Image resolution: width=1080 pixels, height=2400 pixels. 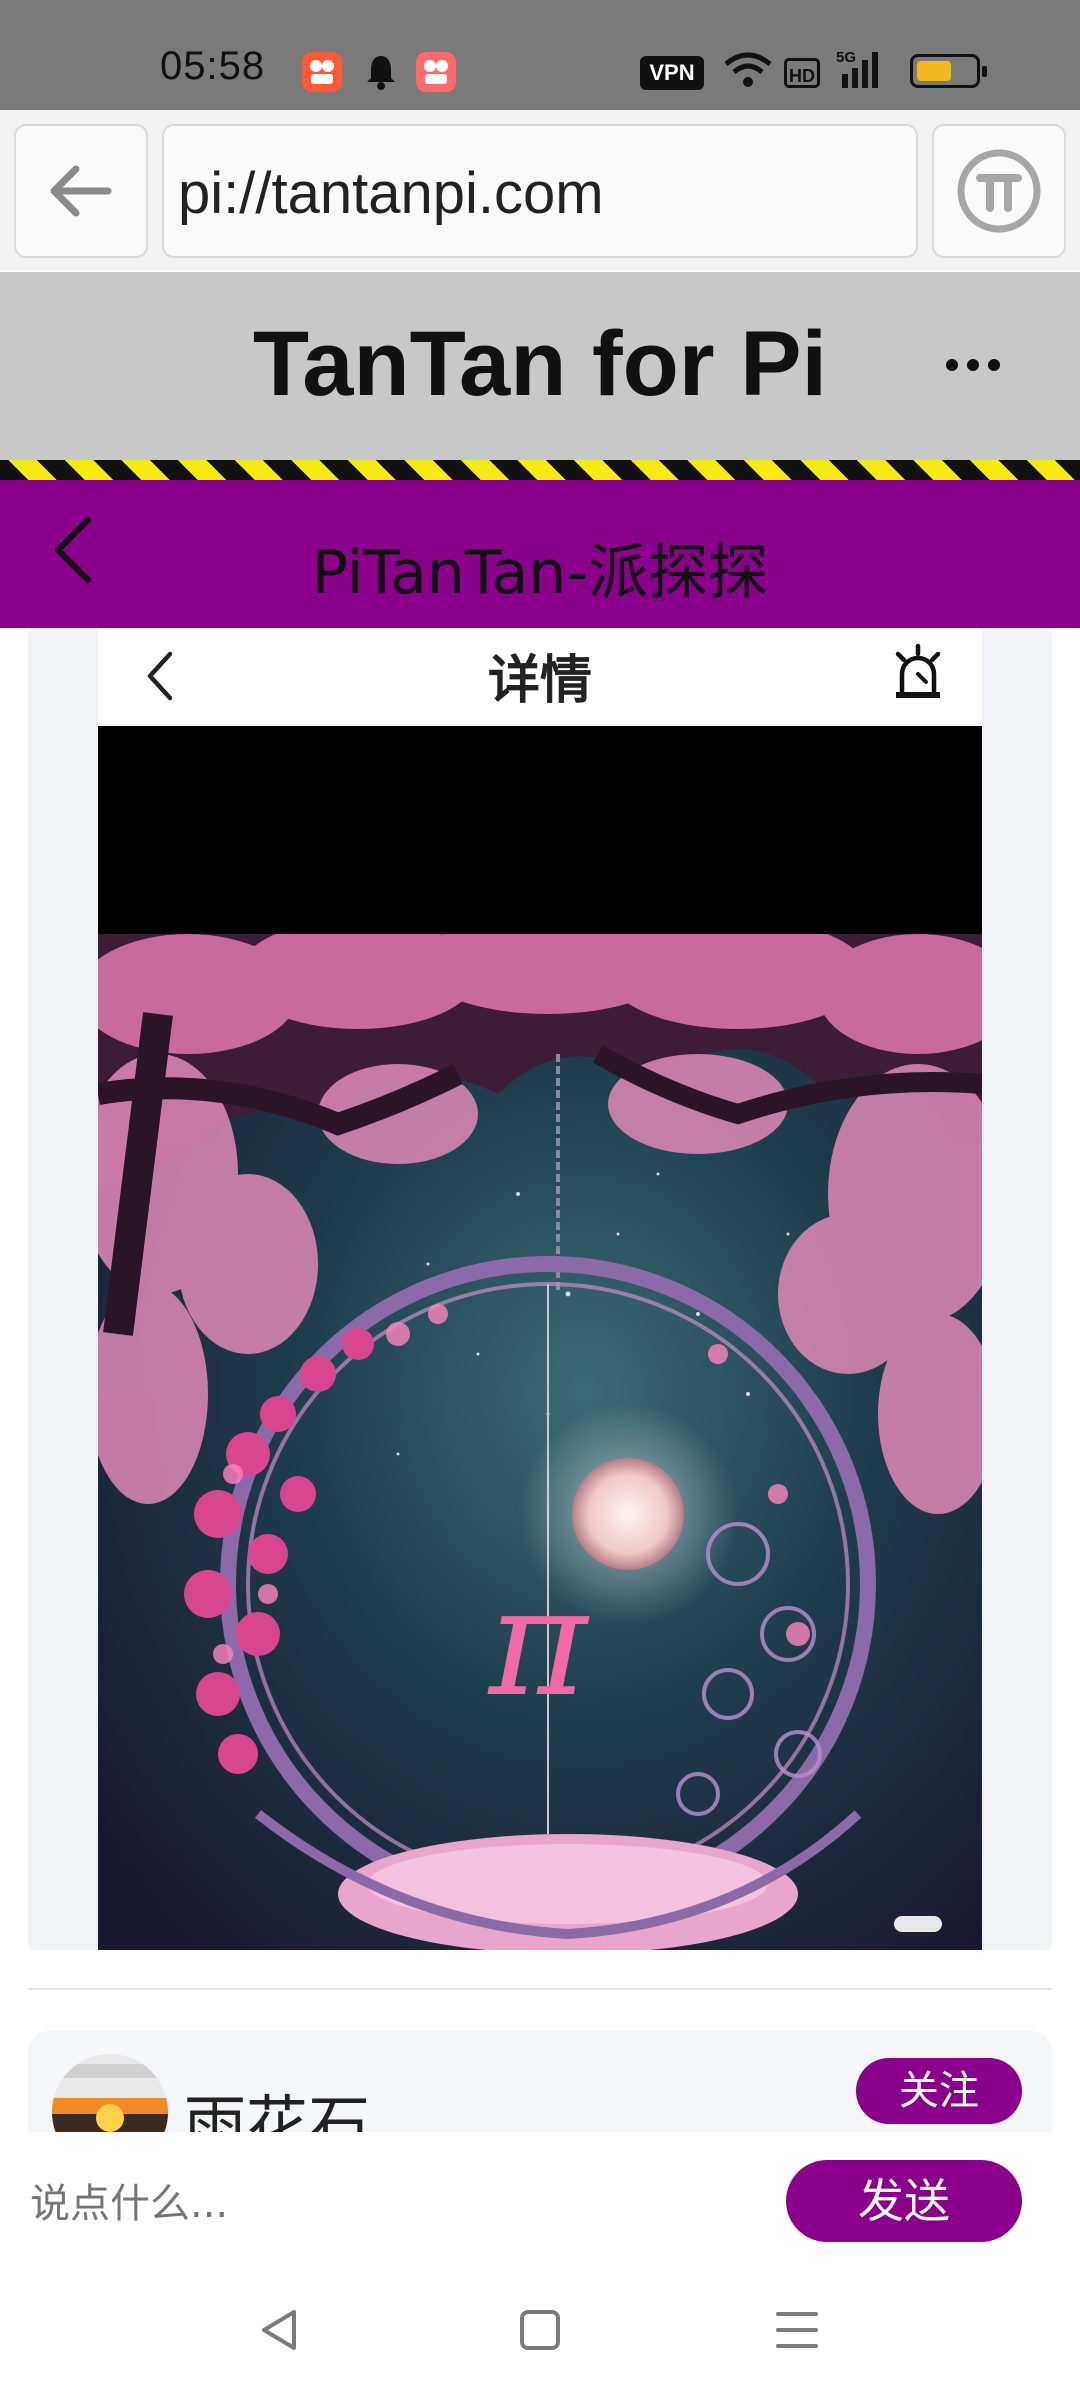 What do you see at coordinates (380, 2204) in the screenshot?
I see `comment-input` at bounding box center [380, 2204].